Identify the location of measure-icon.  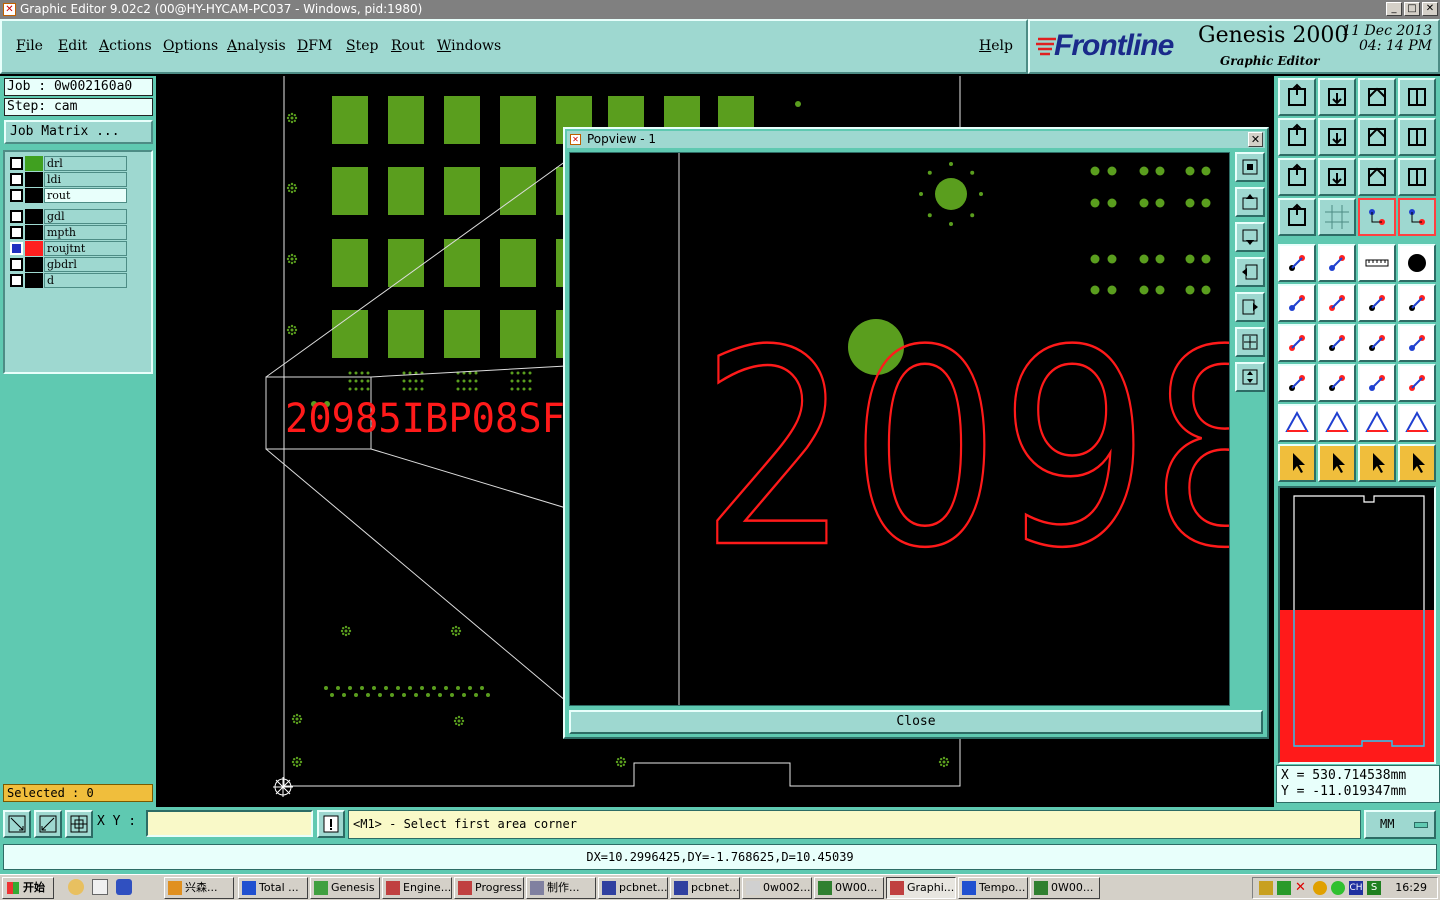
(48, 824).